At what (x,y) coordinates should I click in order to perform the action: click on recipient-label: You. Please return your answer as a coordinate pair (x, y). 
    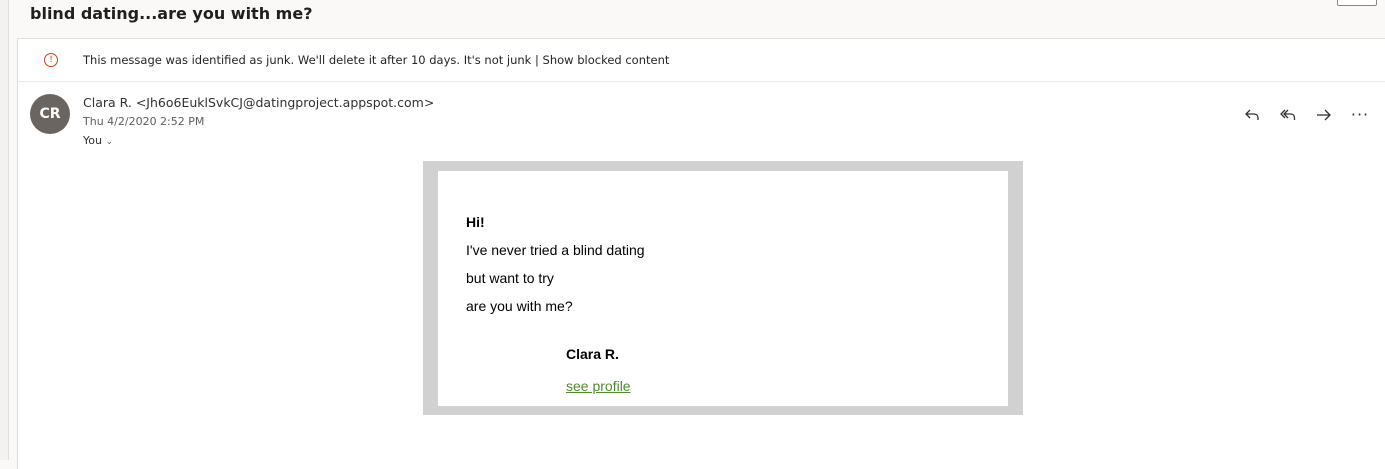
    Looking at the image, I should click on (92, 140).